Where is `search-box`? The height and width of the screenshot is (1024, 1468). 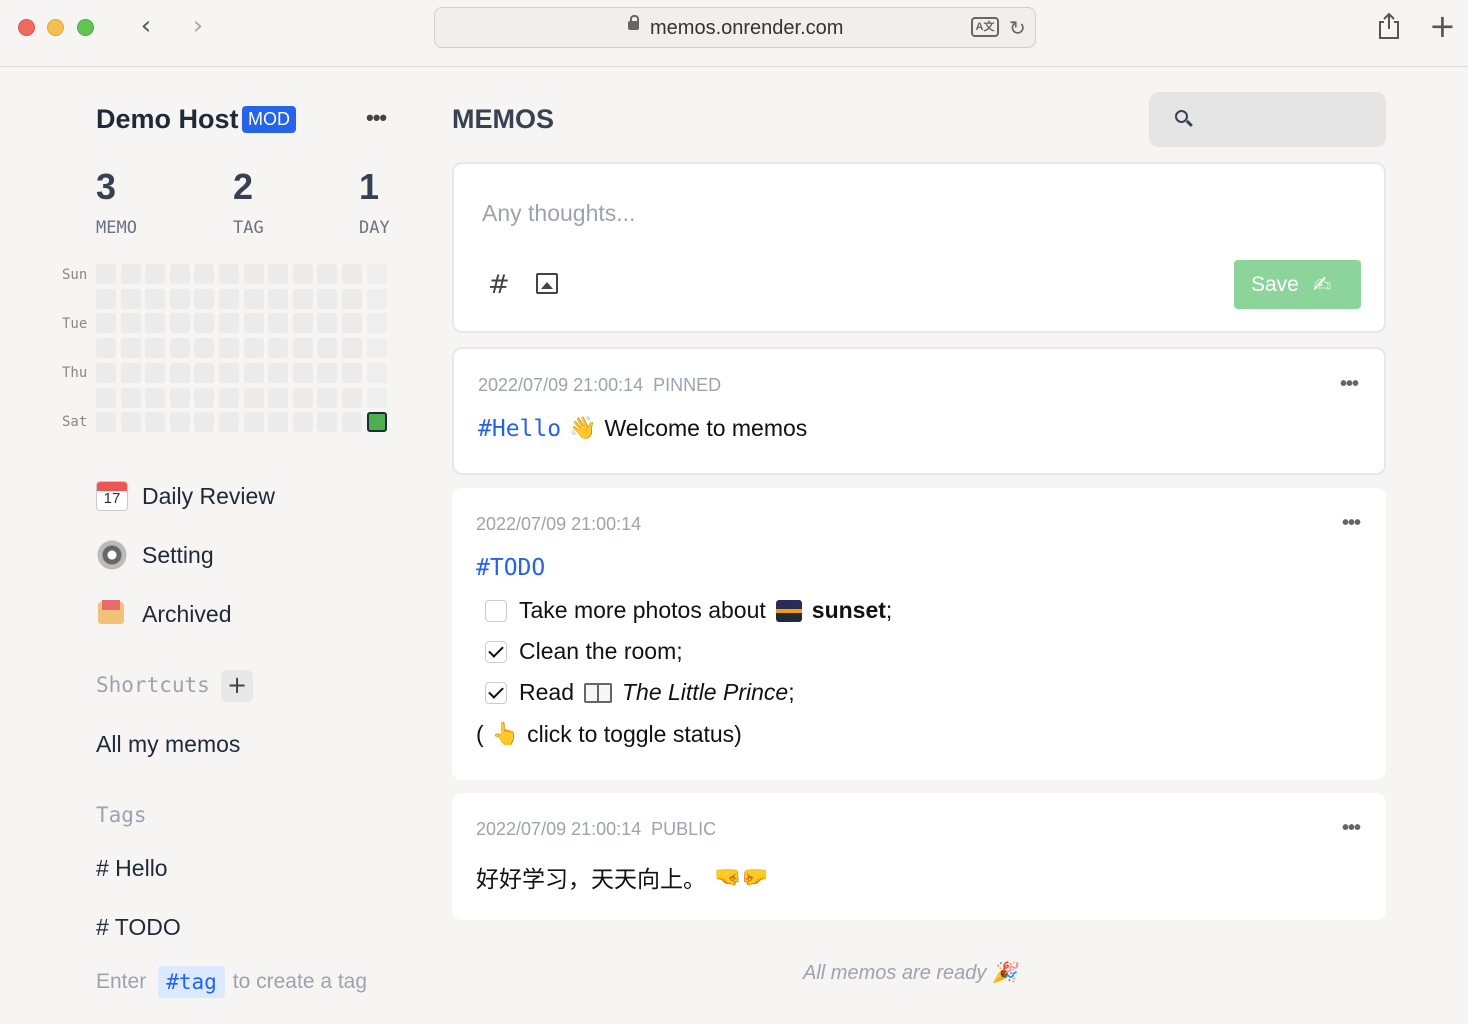 search-box is located at coordinates (1267, 119).